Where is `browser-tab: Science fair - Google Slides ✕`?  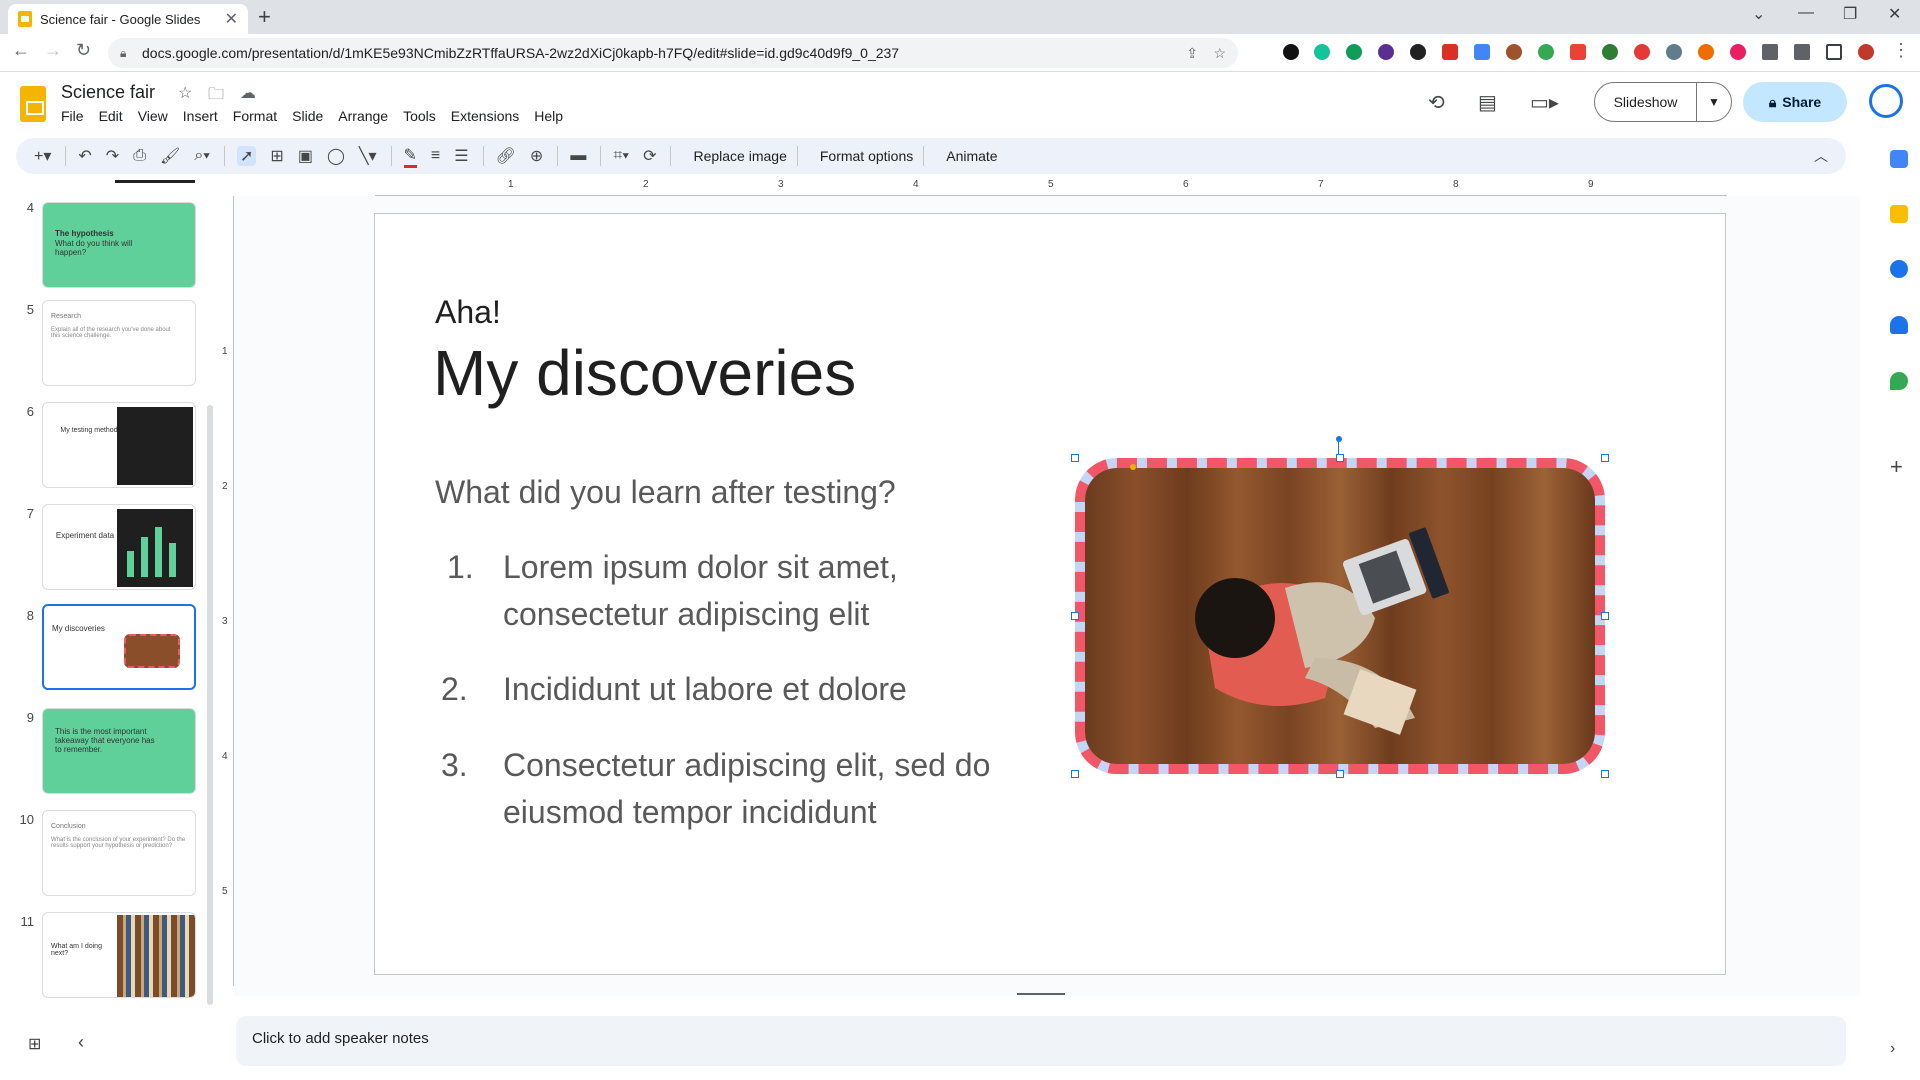
browser-tab: Science fair - Google Slides ✕ is located at coordinates (128, 19).